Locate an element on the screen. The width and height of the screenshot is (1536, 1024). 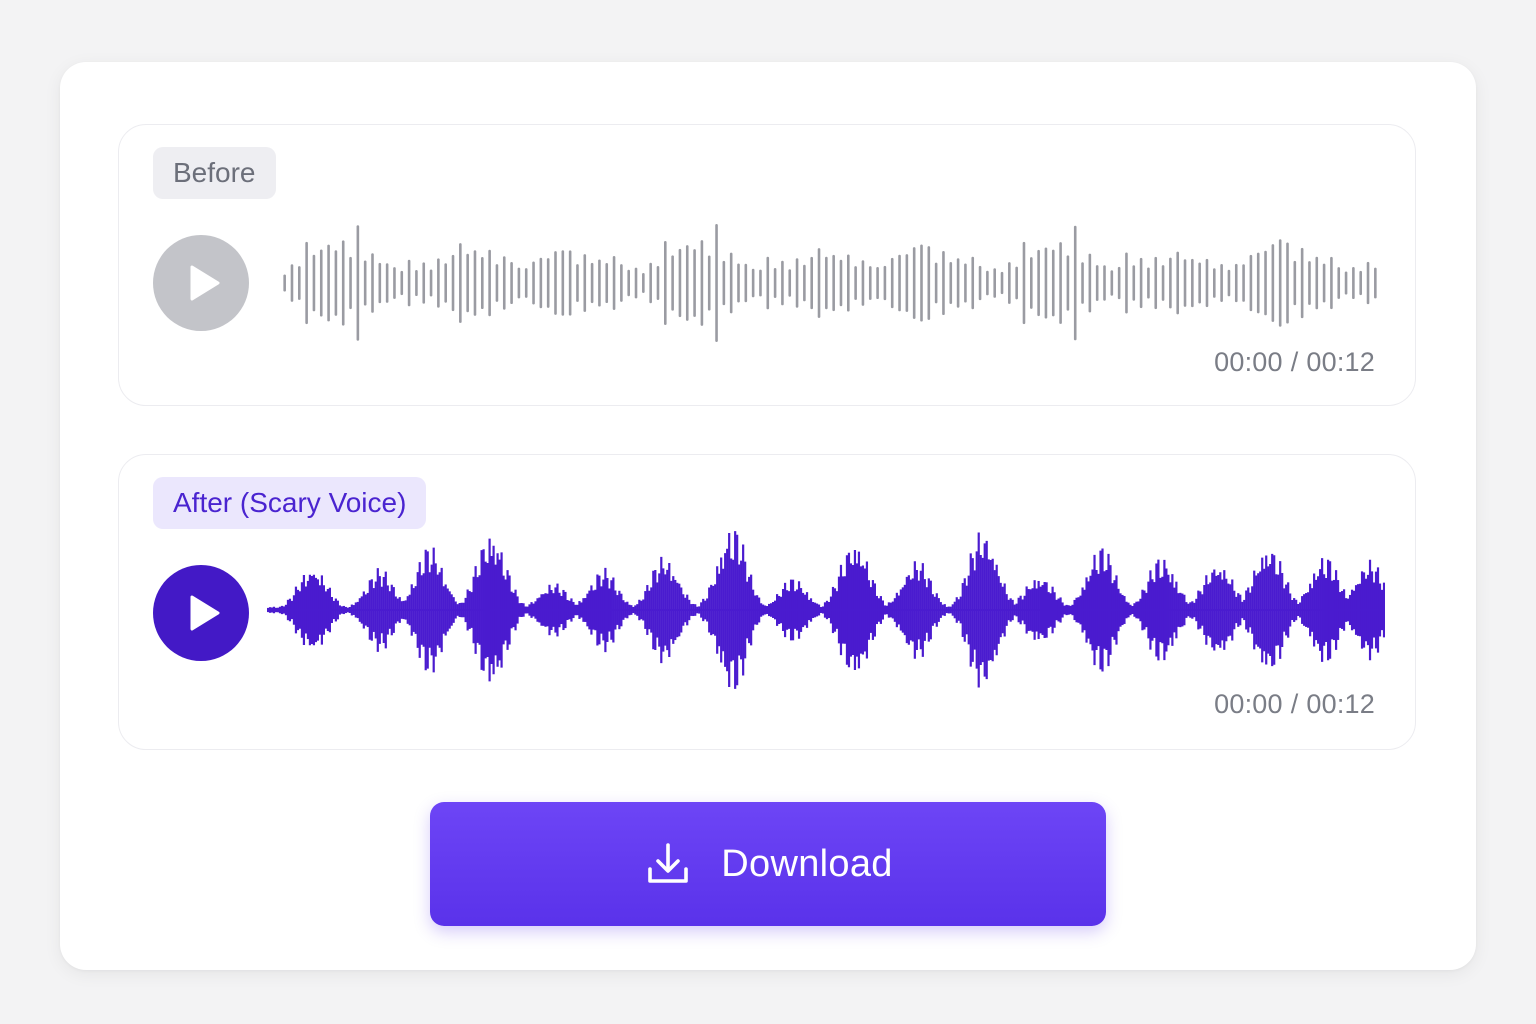
after-waveform is located at coordinates (826, 610).